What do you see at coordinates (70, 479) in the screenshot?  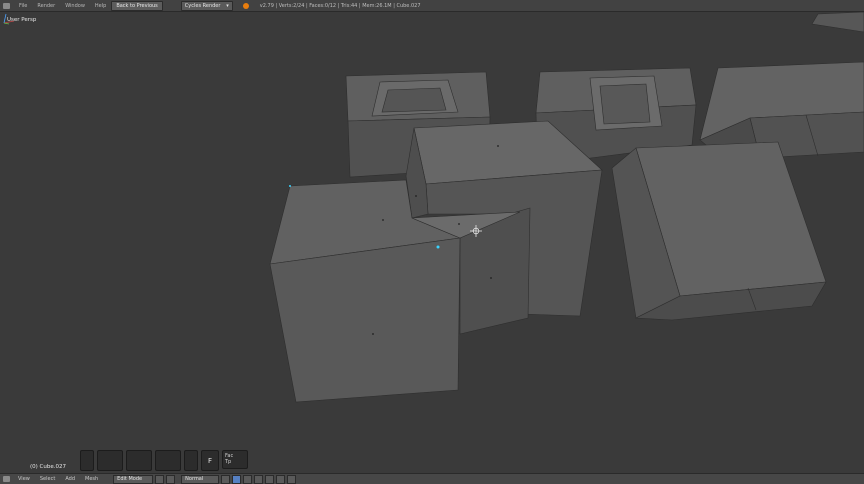 I see `menu-add: Add` at bounding box center [70, 479].